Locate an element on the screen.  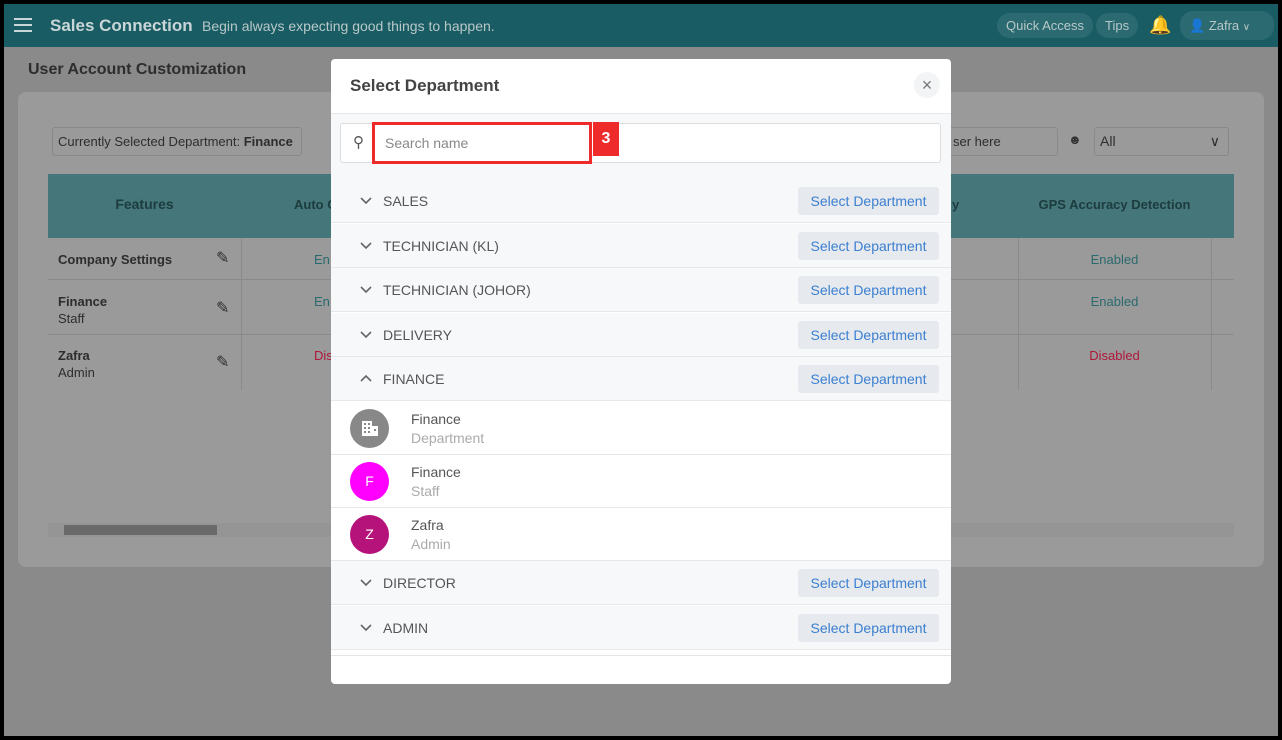
user-menu: 👤 Zafra ∨ is located at coordinates (1227, 25).